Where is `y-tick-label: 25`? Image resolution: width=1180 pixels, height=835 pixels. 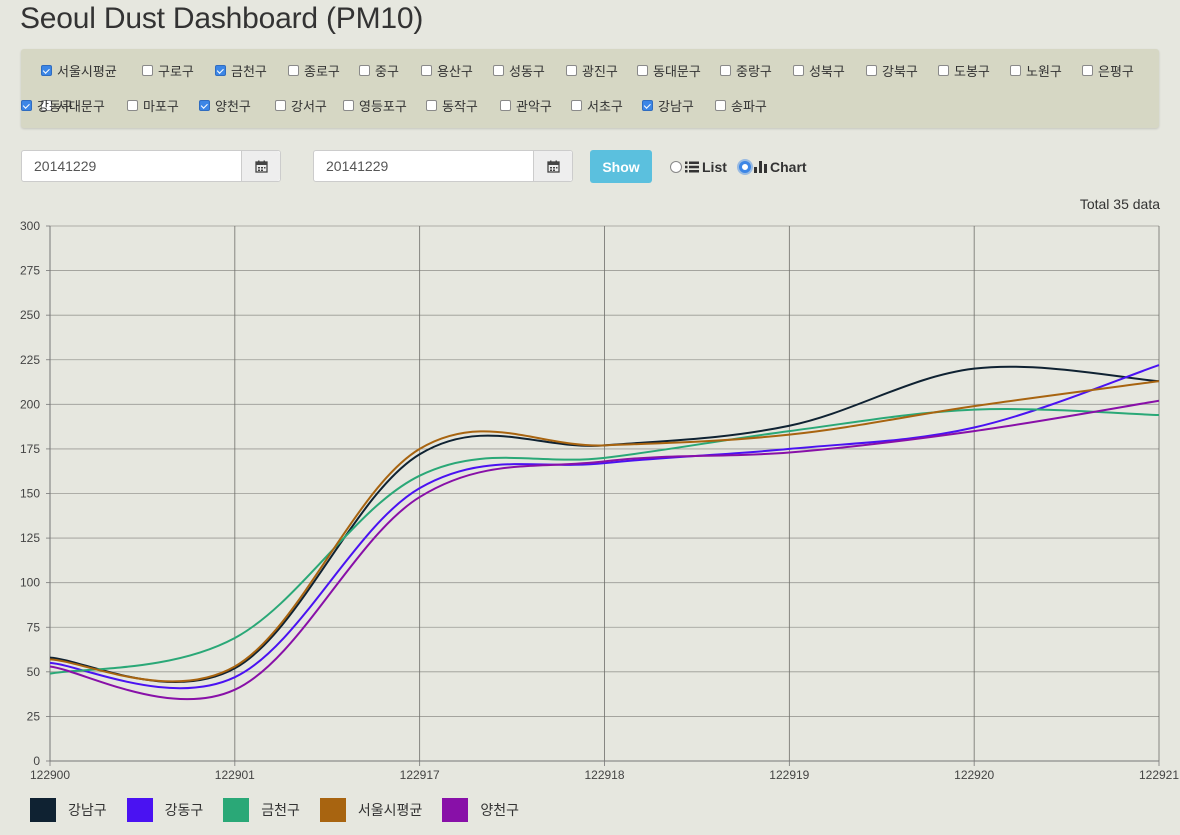
y-tick-label: 25 is located at coordinates (34, 716).